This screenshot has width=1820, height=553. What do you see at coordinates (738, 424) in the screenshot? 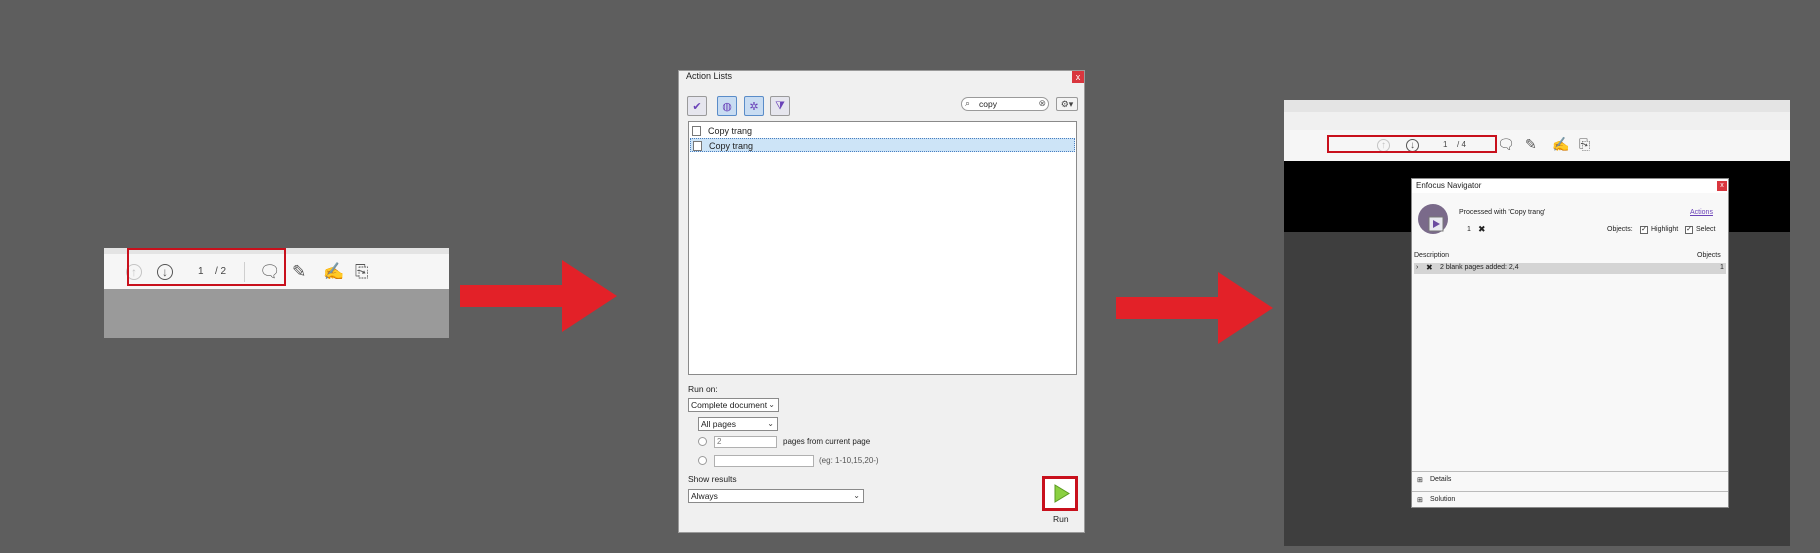
I see `pages-select: All pages ⌄` at bounding box center [738, 424].